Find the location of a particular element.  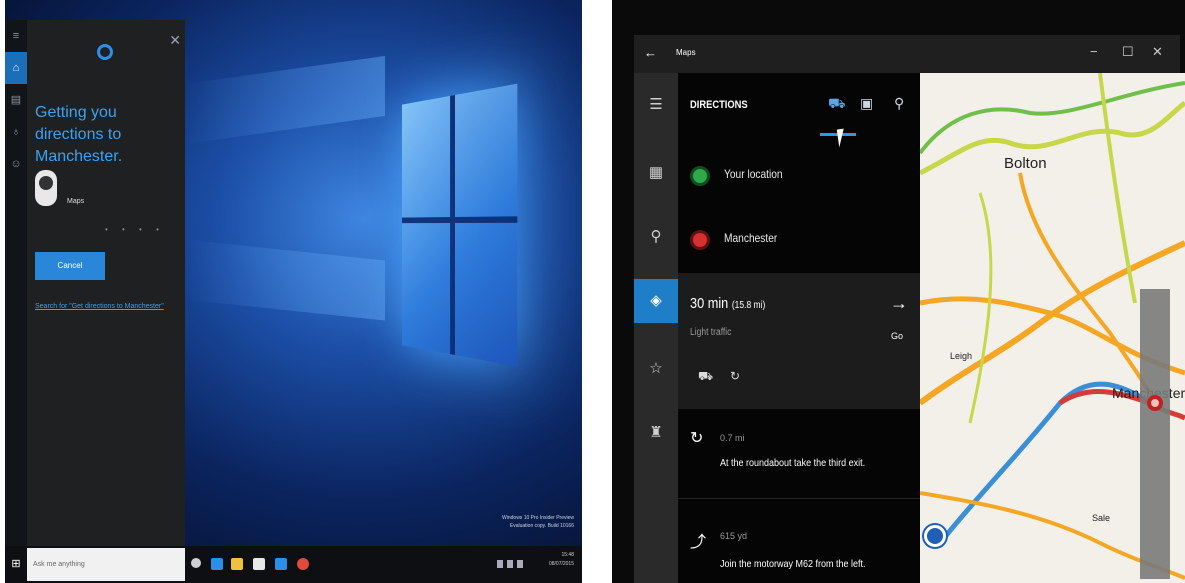

feedback-icon: ☺ is located at coordinates (16, 164).